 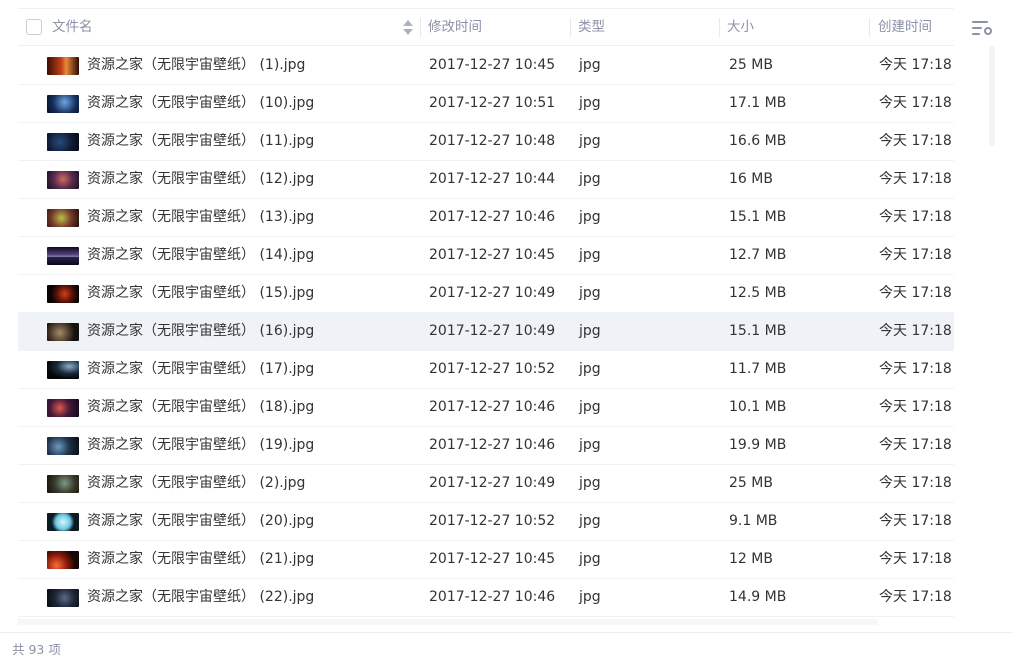 I want to click on modified-time: 2017-12-27 10:48, so click(x=492, y=141).